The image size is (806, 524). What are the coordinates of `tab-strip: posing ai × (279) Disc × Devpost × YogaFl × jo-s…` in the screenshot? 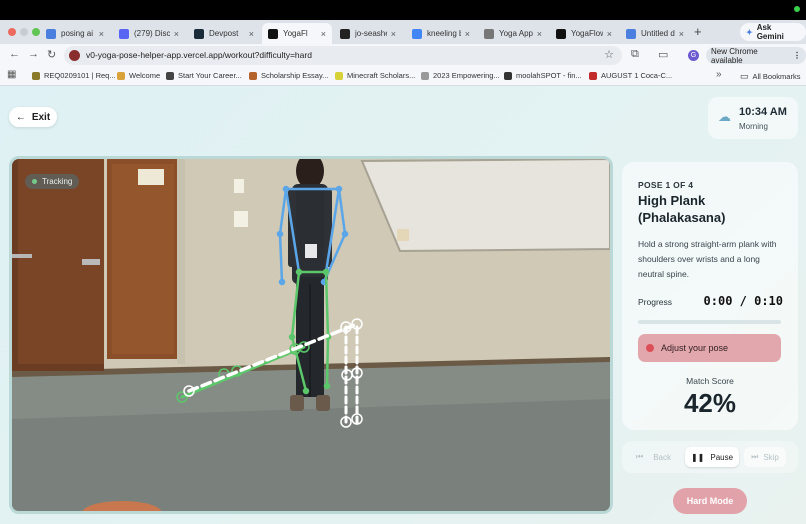 It's located at (403, 32).